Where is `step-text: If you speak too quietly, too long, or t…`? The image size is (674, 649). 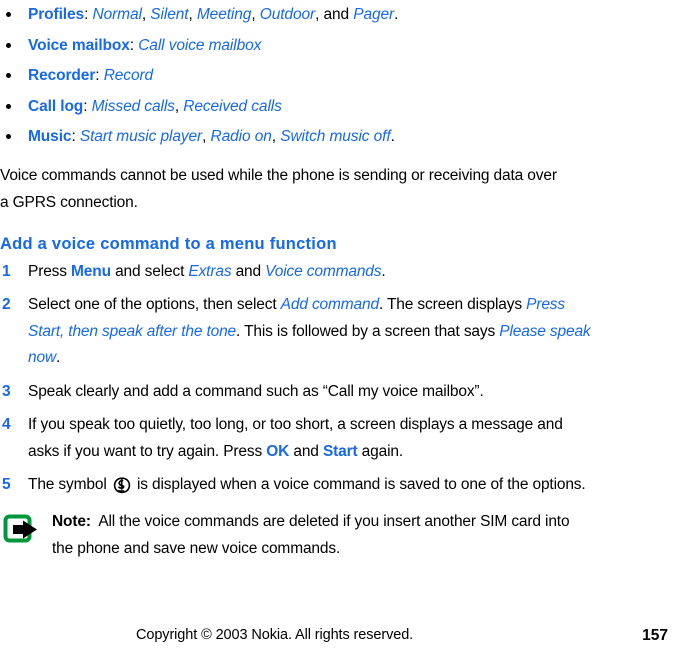
step-text: If you speak too quietly, too long, or t… is located at coordinates (295, 438).